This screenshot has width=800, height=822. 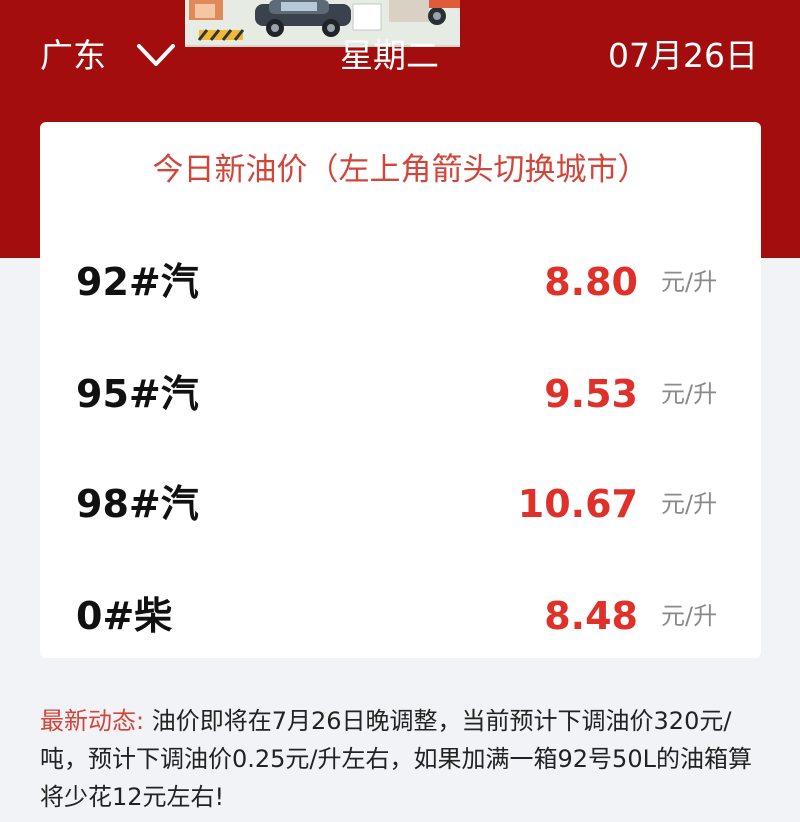 What do you see at coordinates (591, 394) in the screenshot?
I see `fuel-price-value: 9.53` at bounding box center [591, 394].